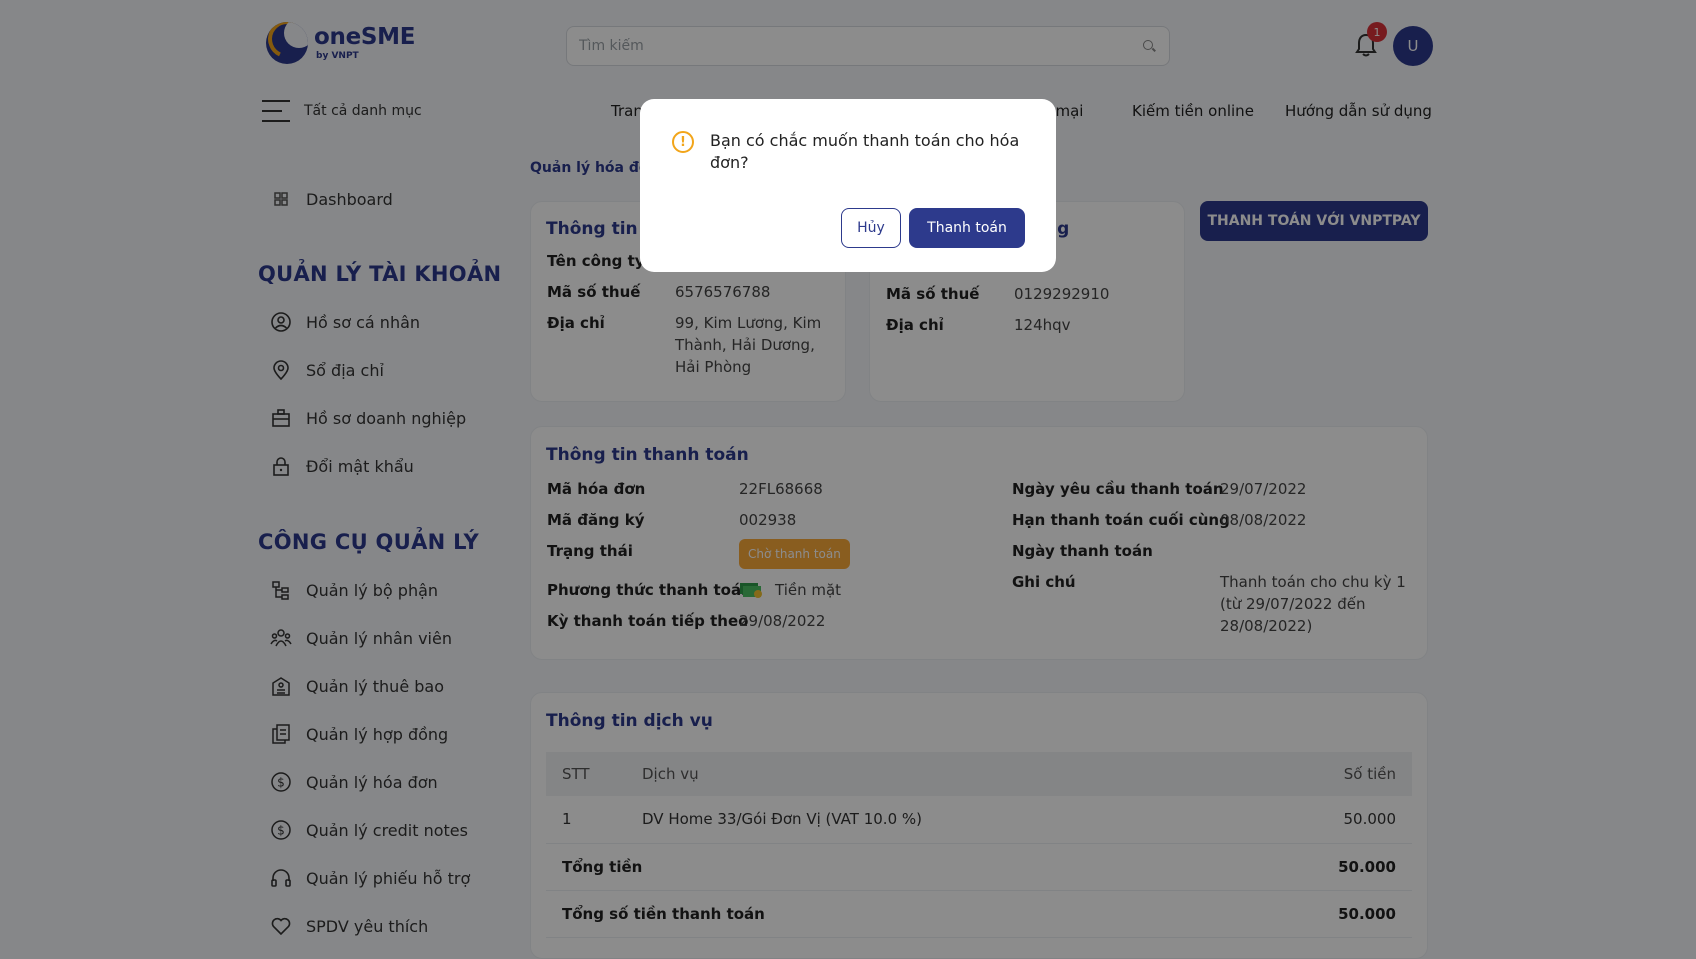 The width and height of the screenshot is (1696, 959). Describe the element at coordinates (871, 228) in the screenshot. I see `cancel-button: Hủy` at that location.